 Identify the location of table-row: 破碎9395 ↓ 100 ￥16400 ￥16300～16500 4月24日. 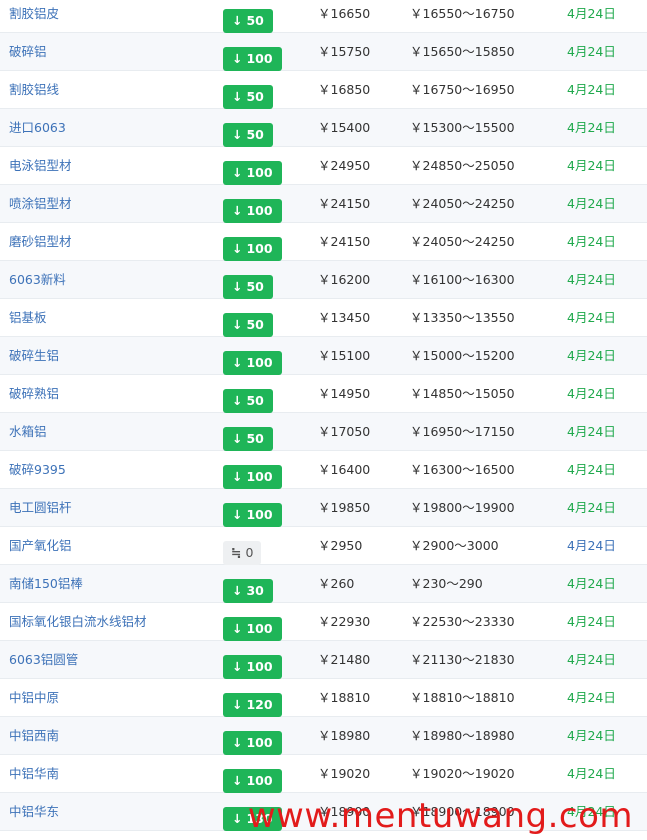
(323, 470).